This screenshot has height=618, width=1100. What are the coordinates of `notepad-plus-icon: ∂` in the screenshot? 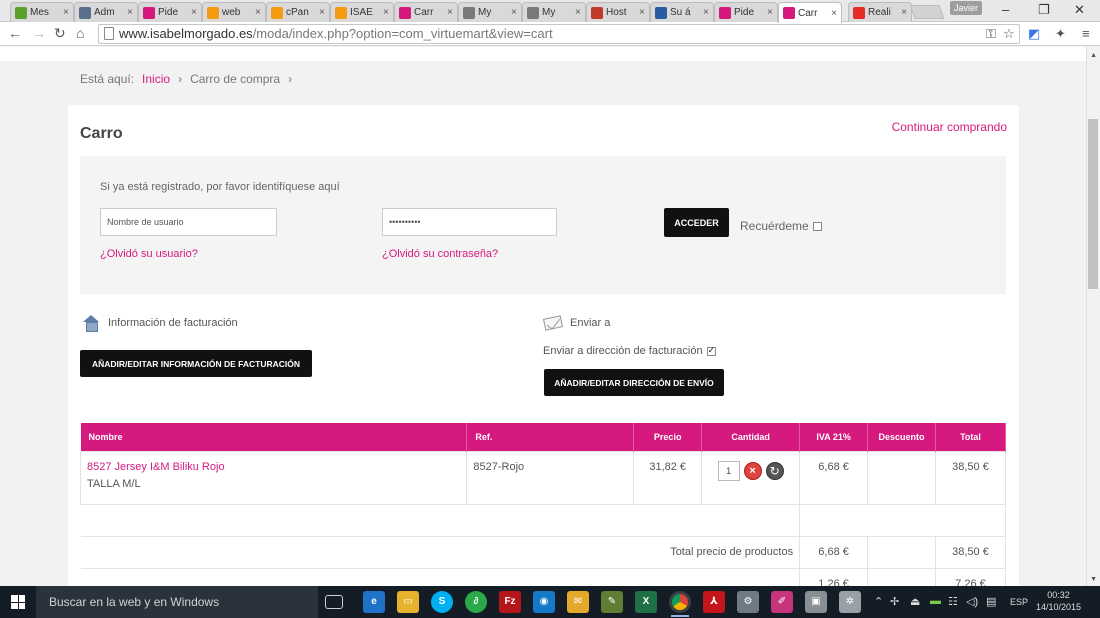 It's located at (476, 602).